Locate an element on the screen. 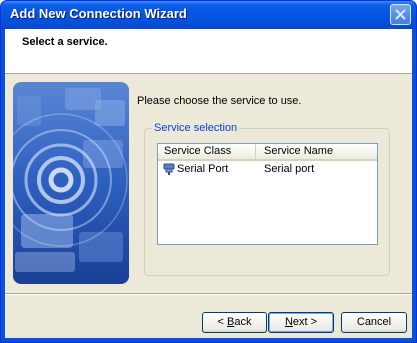 Image resolution: width=417 pixels, height=343 pixels. page-title: Select a service. is located at coordinates (65, 42).